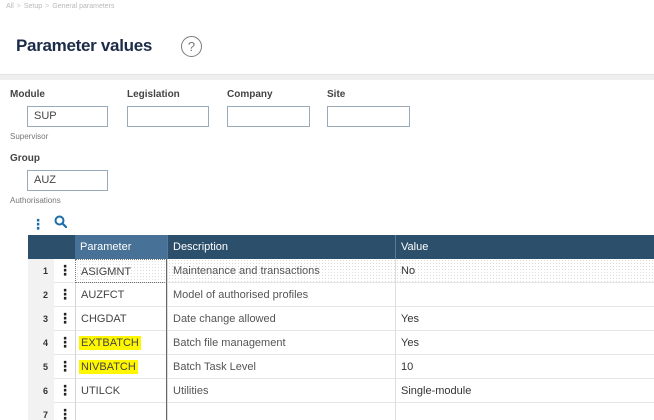 This screenshot has height=420, width=654. What do you see at coordinates (41, 411) in the screenshot?
I see `row-number: 7` at bounding box center [41, 411].